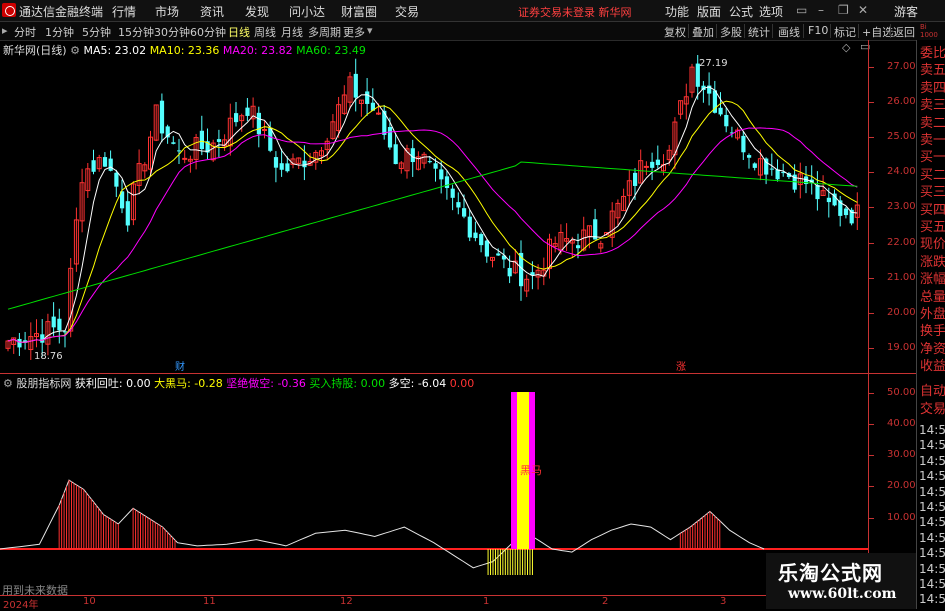  What do you see at coordinates (486, 601) in the screenshot?
I see `date-label-jan: 1` at bounding box center [486, 601].